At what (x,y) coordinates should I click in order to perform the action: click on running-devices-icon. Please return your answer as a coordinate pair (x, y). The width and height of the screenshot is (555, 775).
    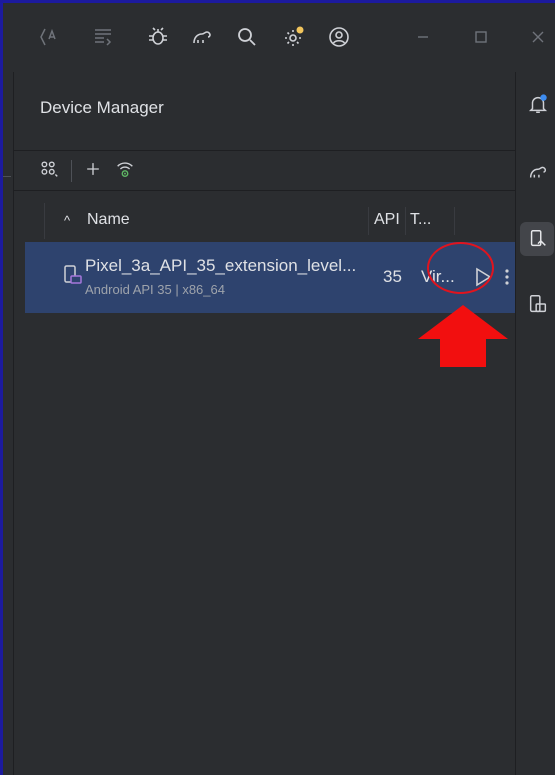
    Looking at the image, I should click on (538, 304).